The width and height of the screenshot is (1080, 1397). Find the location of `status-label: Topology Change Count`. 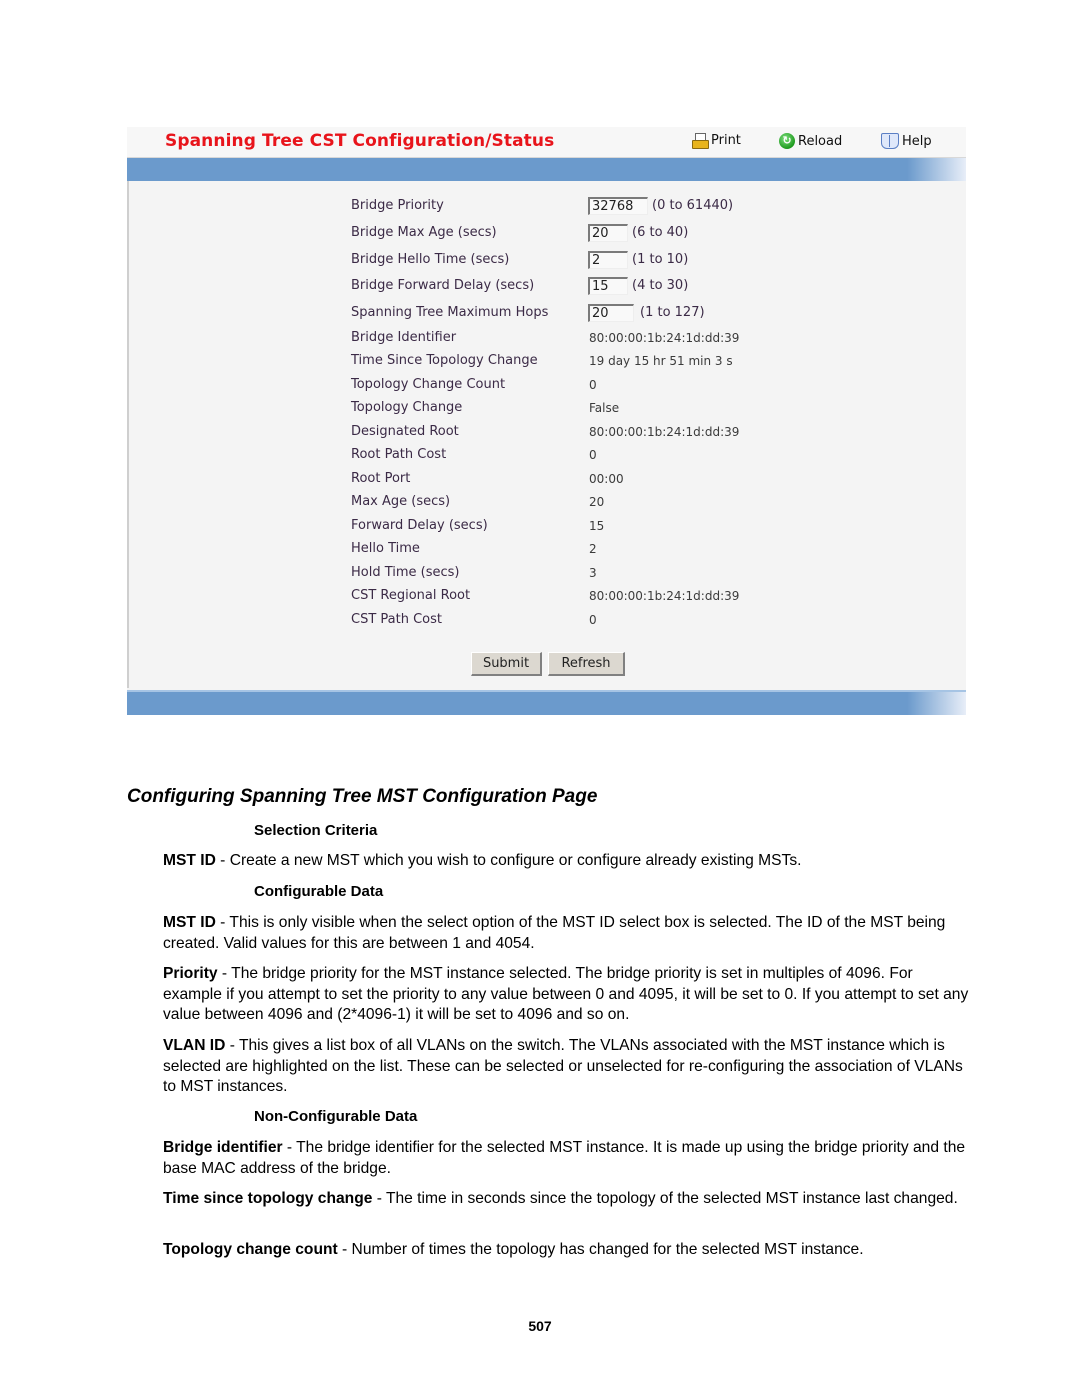

status-label: Topology Change Count is located at coordinates (428, 384).